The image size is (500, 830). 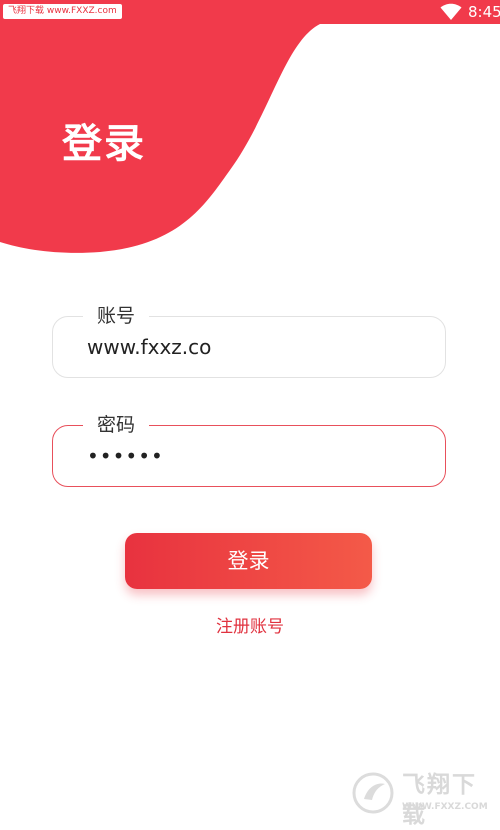 I want to click on password-field: 密码, so click(x=249, y=449).